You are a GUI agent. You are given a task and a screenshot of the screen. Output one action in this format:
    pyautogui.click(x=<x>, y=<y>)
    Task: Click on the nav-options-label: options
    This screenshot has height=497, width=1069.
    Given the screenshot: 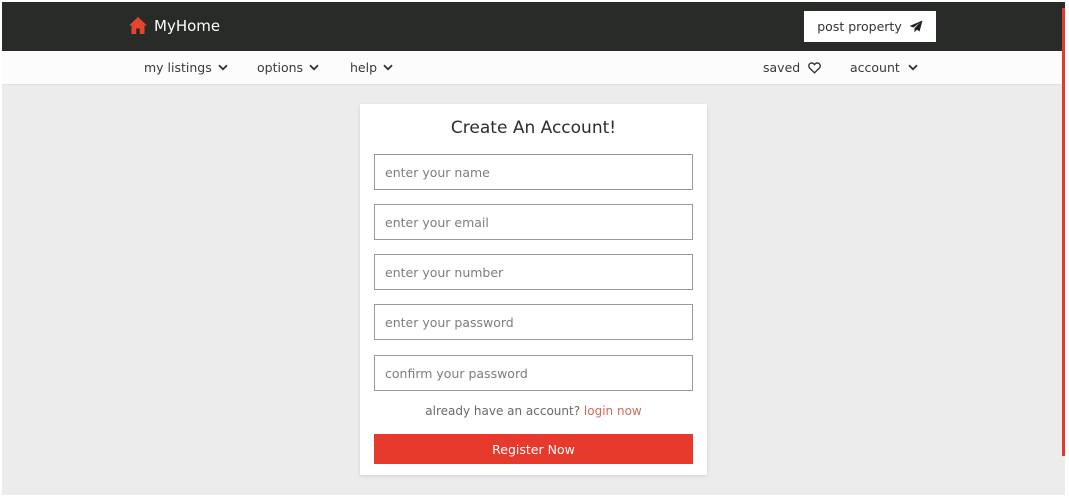 What is the action you would take?
    pyautogui.click(x=280, y=67)
    